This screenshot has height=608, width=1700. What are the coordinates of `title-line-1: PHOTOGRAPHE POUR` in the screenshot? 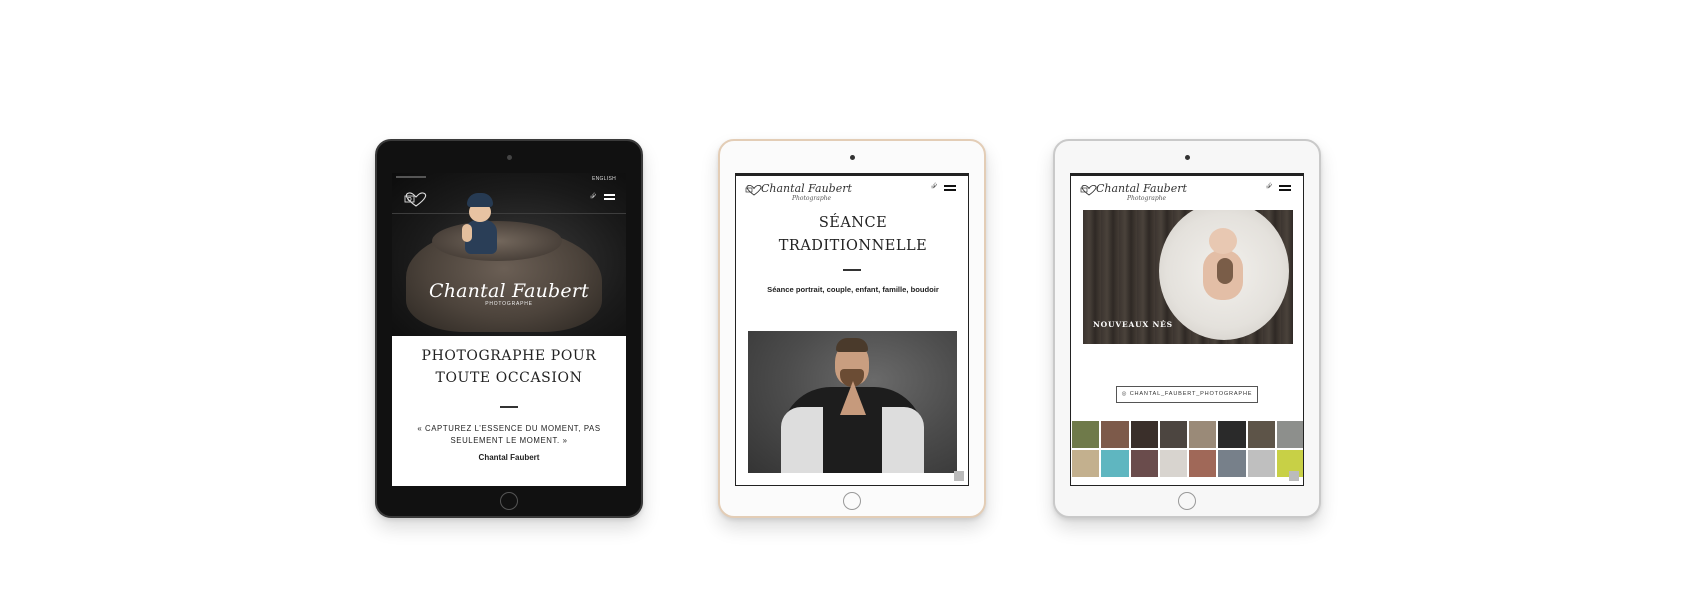 It's located at (509, 356).